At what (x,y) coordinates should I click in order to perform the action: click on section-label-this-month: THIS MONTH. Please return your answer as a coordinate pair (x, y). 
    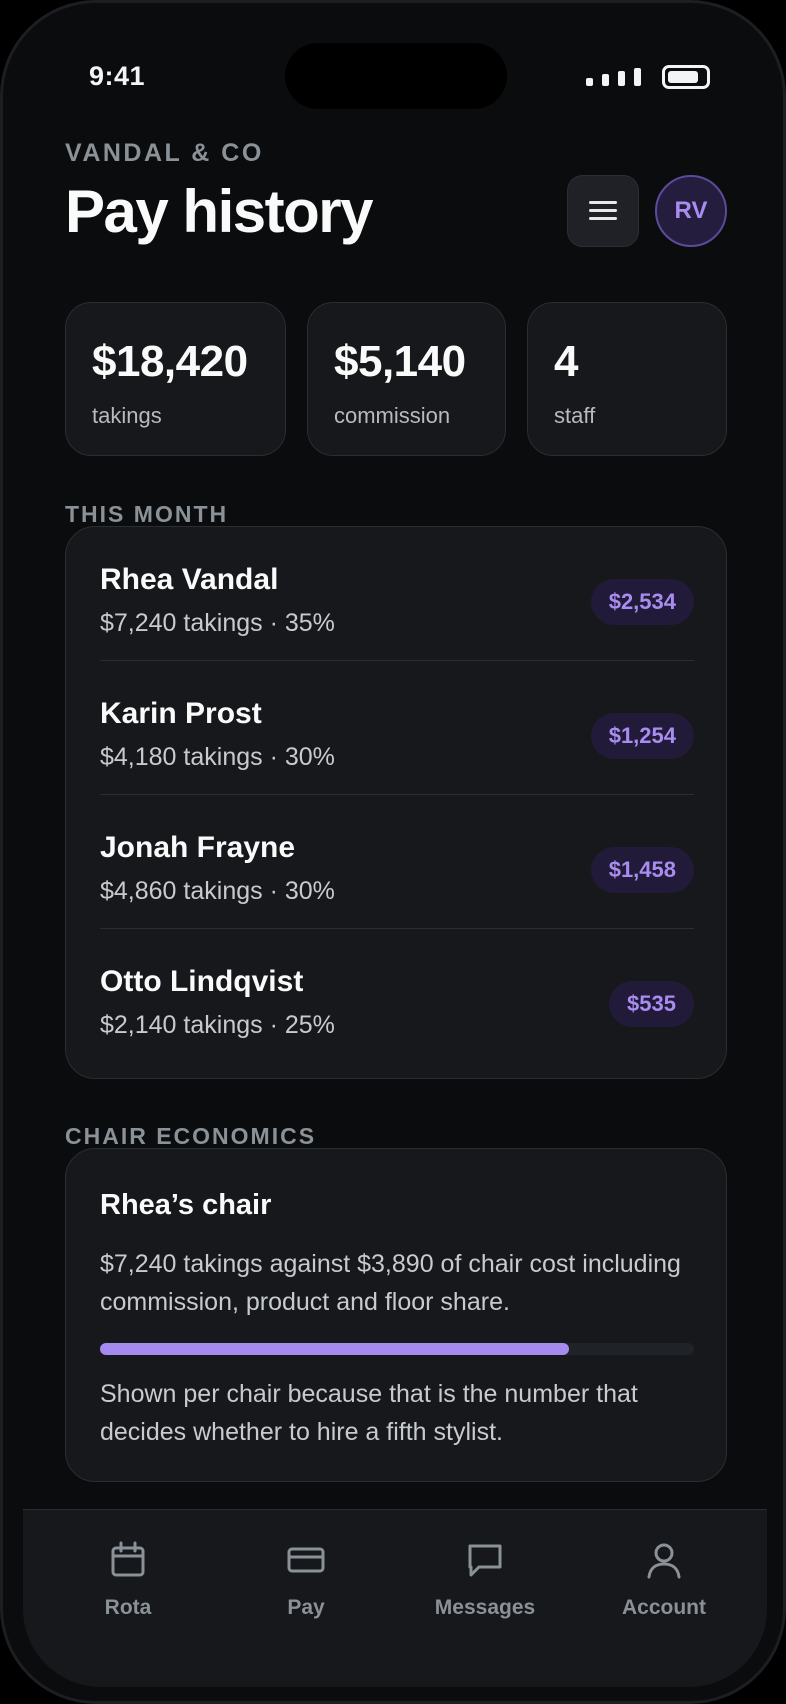
    Looking at the image, I should click on (147, 514).